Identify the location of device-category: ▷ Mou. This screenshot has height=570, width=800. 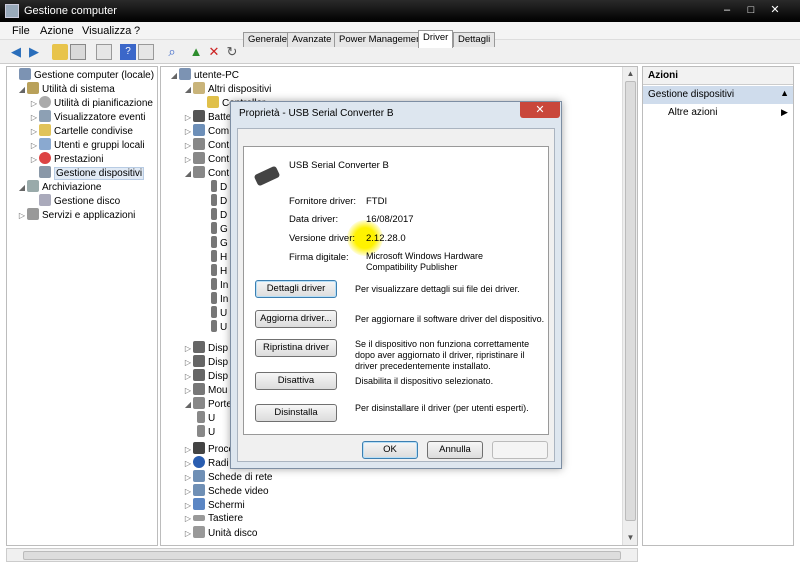
(205, 390).